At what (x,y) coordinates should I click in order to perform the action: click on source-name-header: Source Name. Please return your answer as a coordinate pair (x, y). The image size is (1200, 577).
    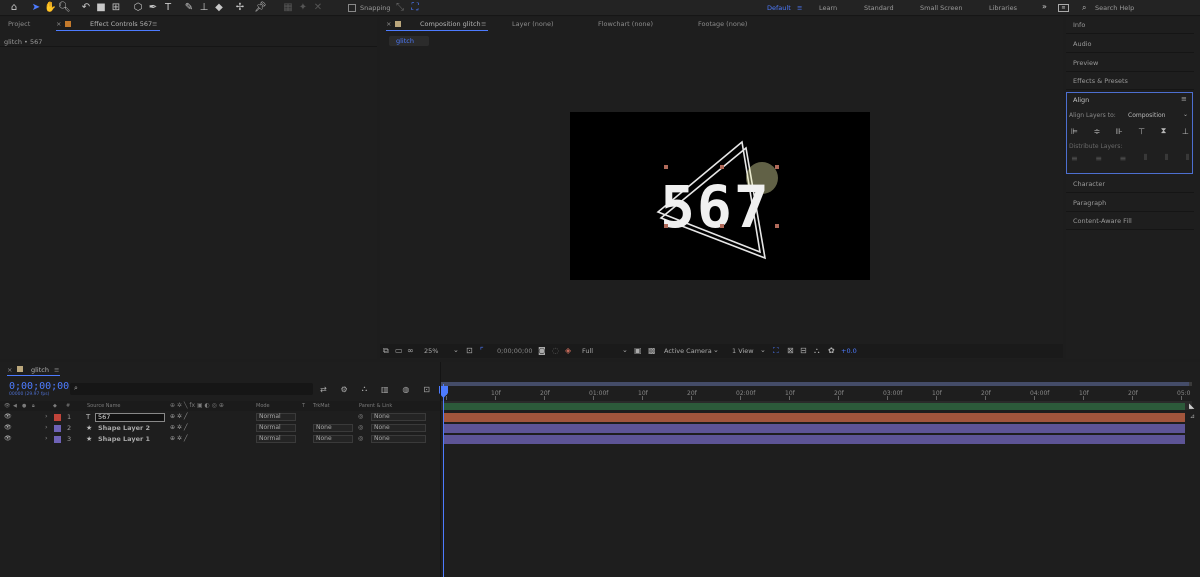
    Looking at the image, I should click on (104, 406).